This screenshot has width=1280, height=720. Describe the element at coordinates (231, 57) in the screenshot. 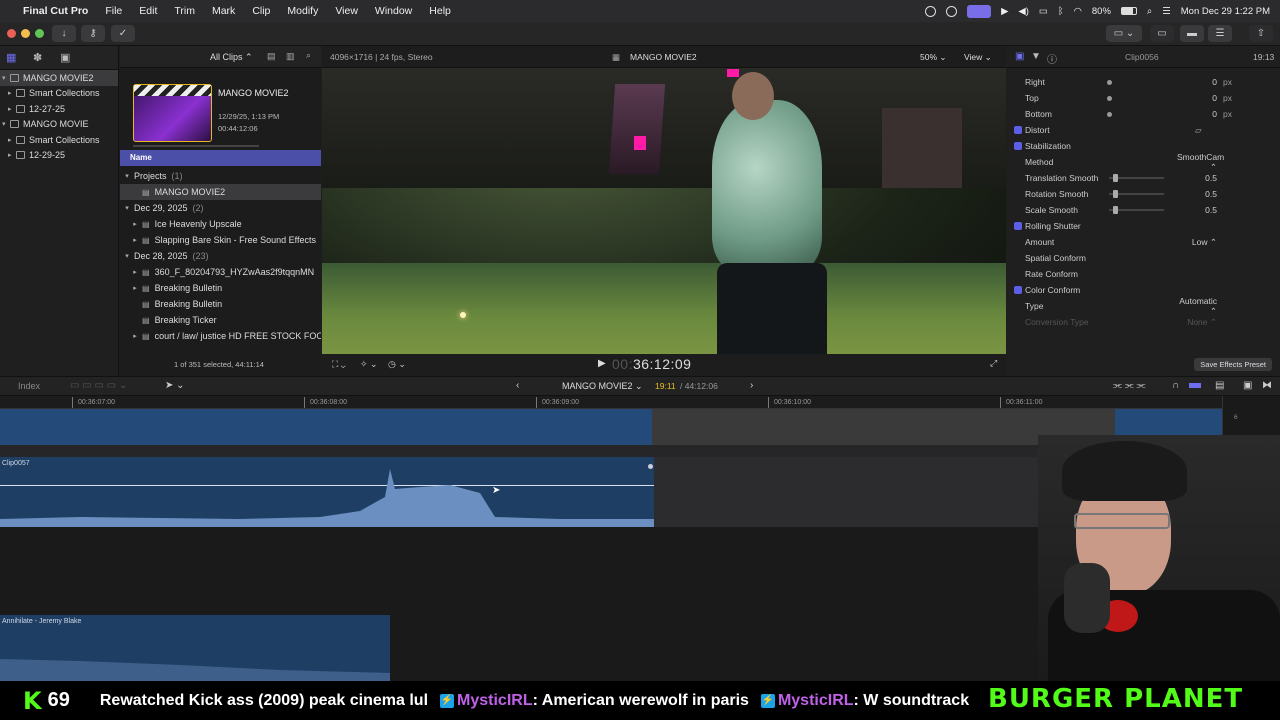

I see `clip-filter-select: All Clips ⌃` at that location.